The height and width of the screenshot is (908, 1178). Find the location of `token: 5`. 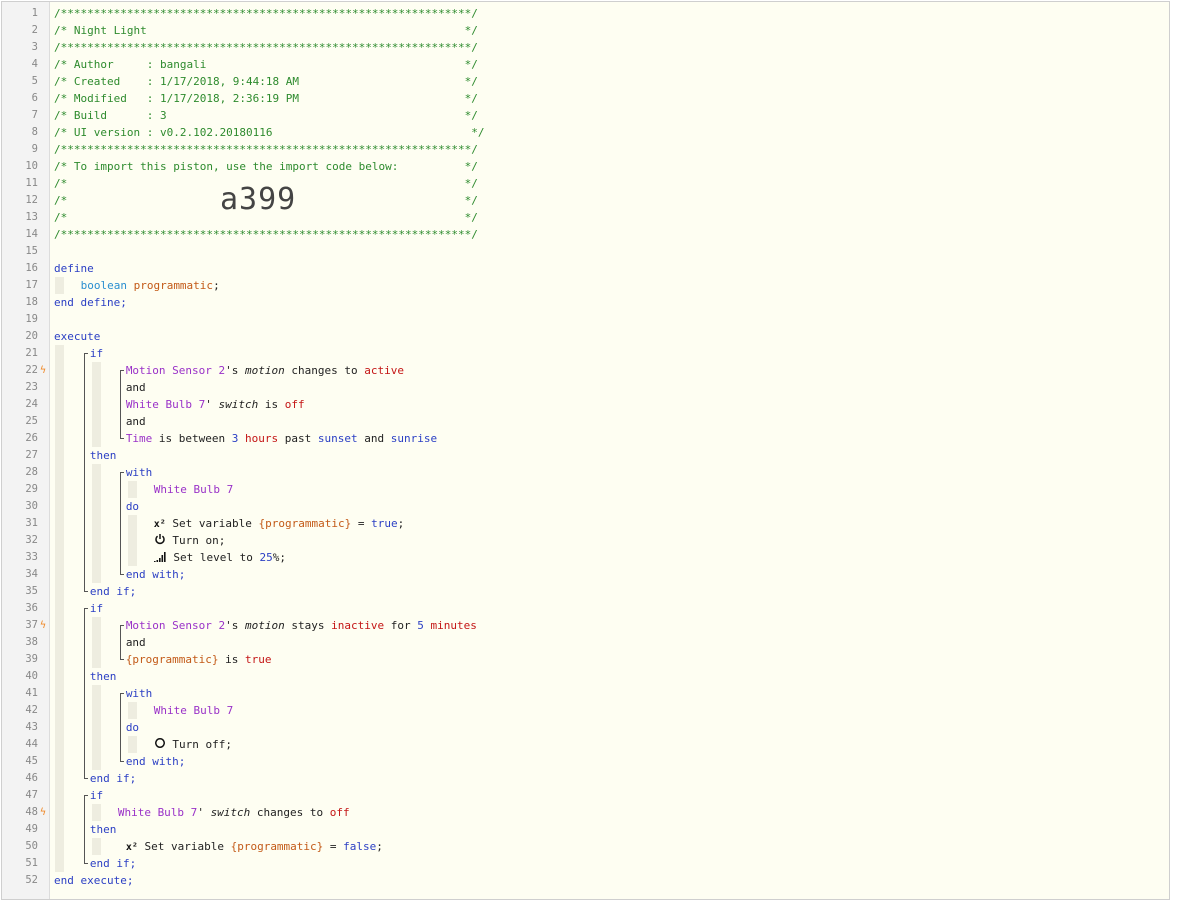

token: 5 is located at coordinates (420, 625).